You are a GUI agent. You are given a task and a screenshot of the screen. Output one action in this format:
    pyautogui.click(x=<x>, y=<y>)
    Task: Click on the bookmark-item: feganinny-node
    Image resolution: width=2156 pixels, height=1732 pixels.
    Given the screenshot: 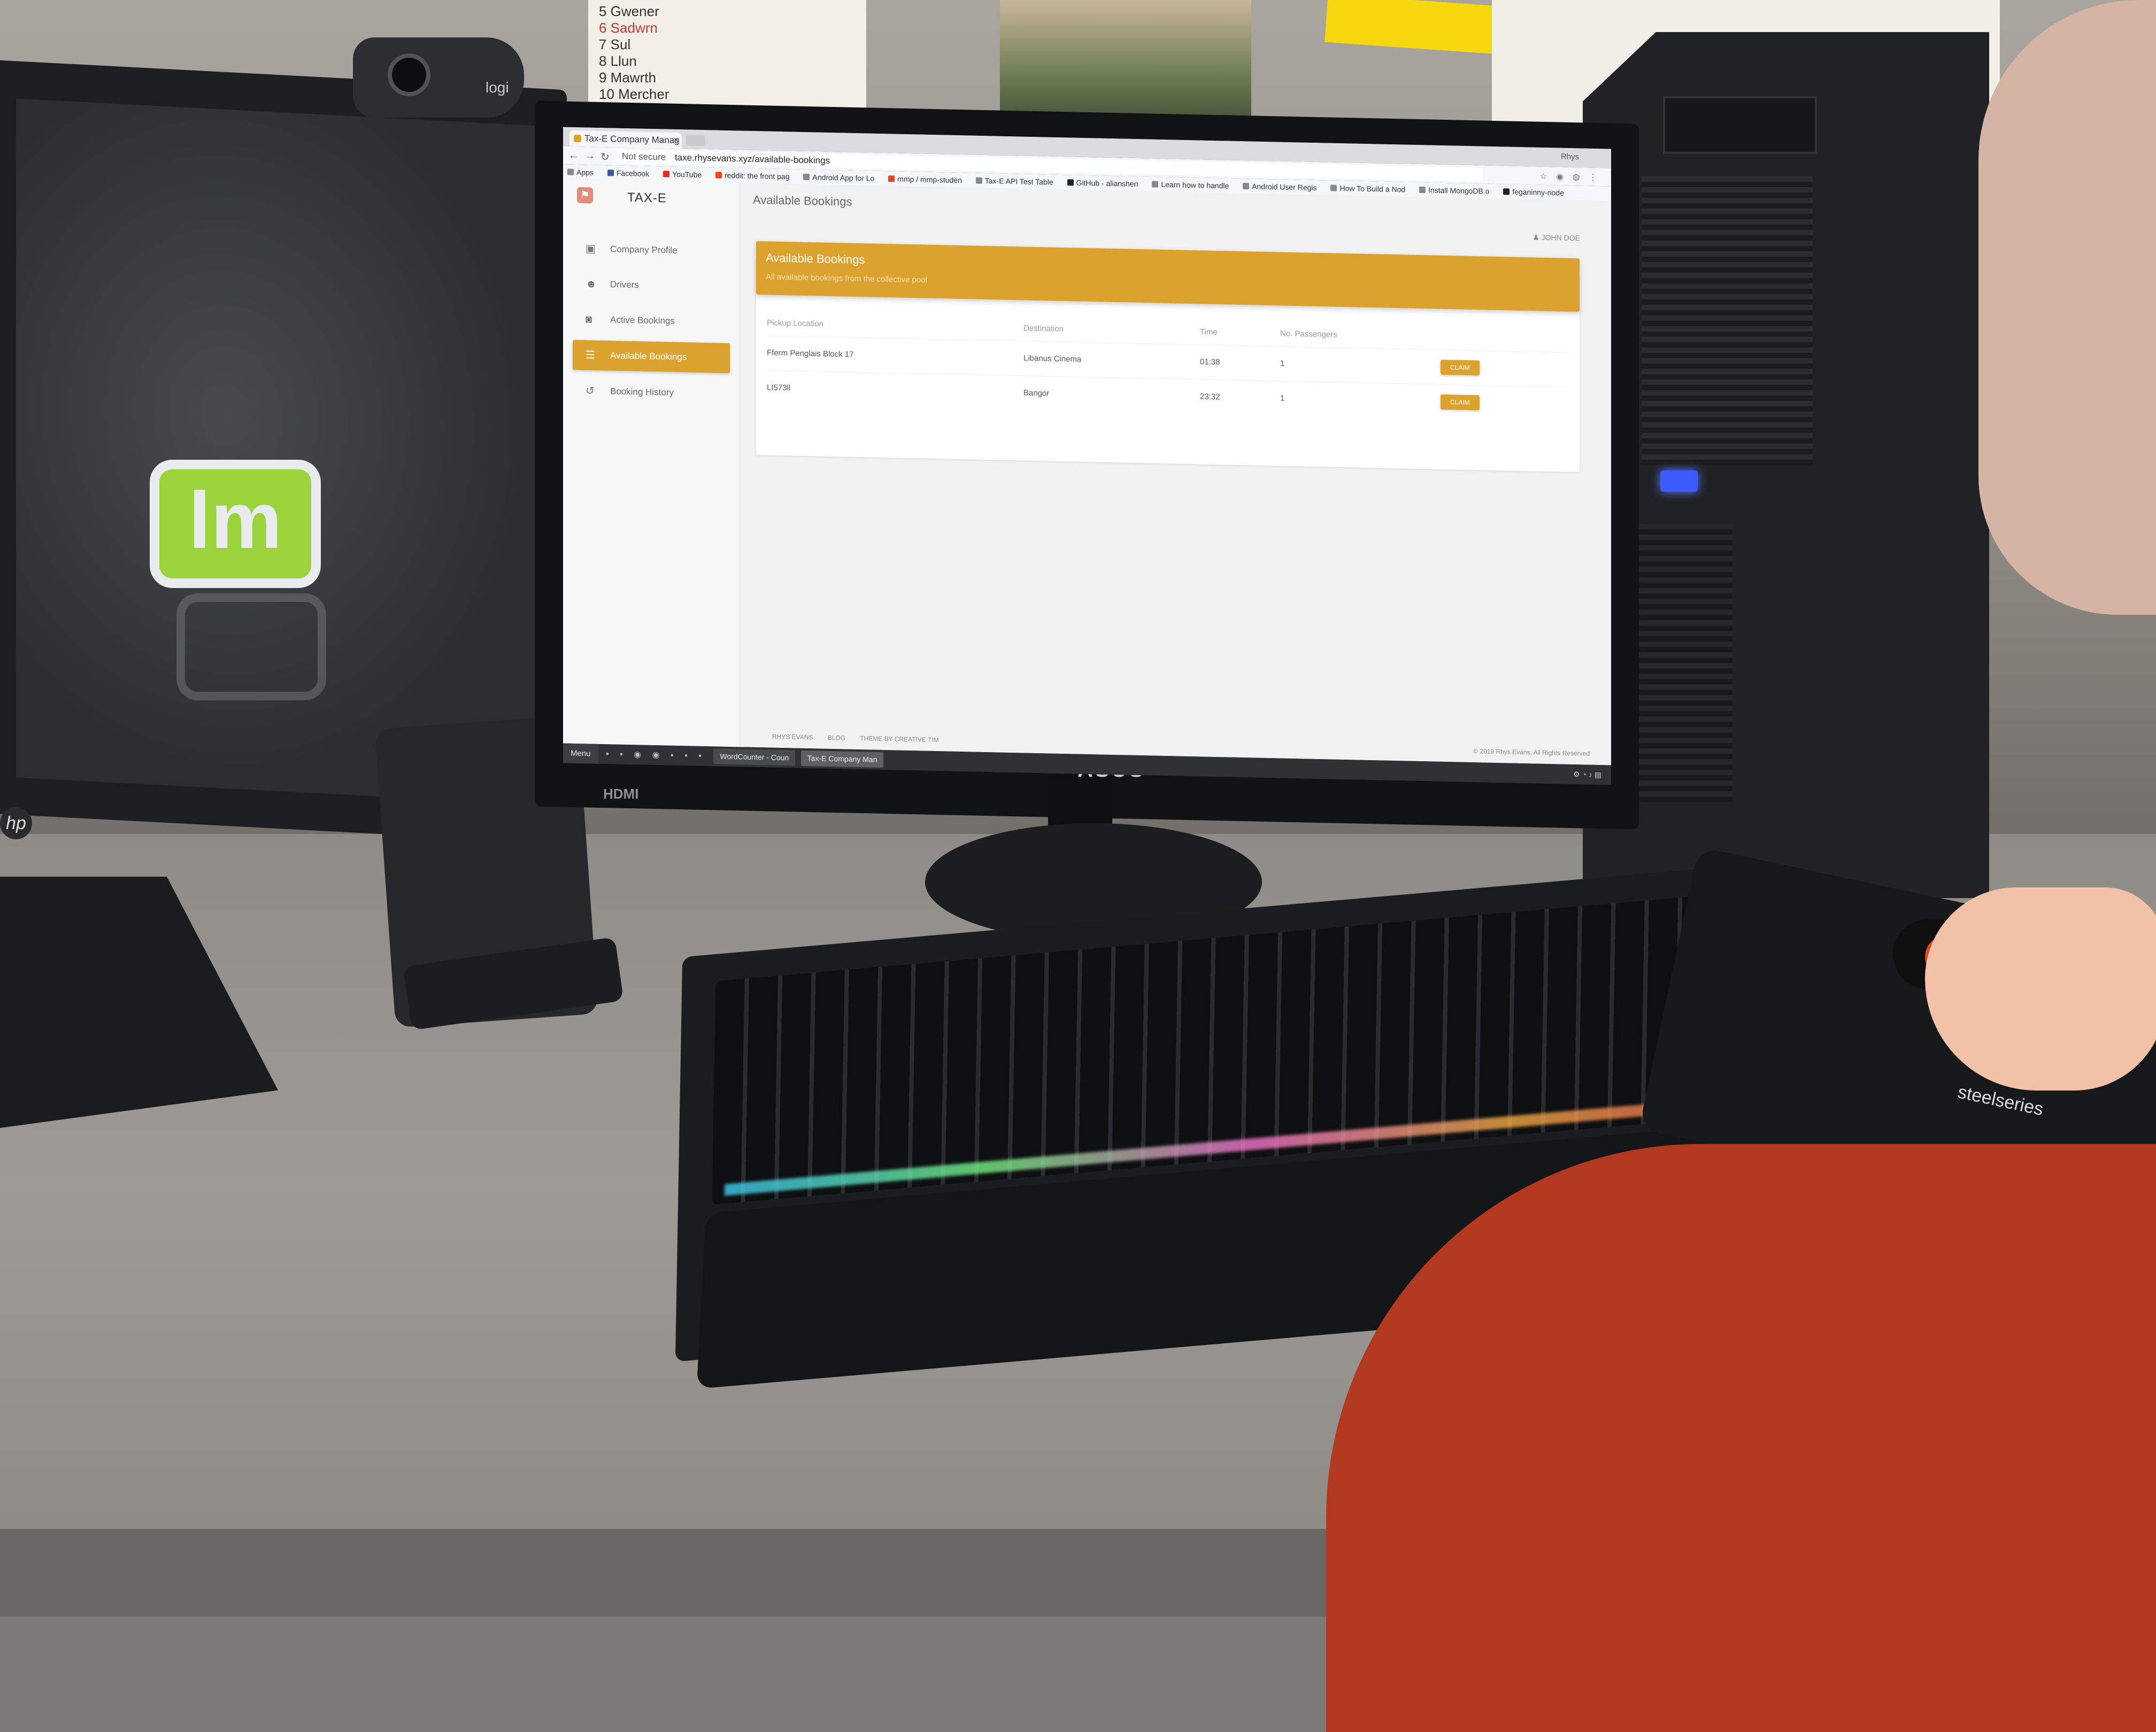 What is the action you would take?
    pyautogui.click(x=1533, y=192)
    